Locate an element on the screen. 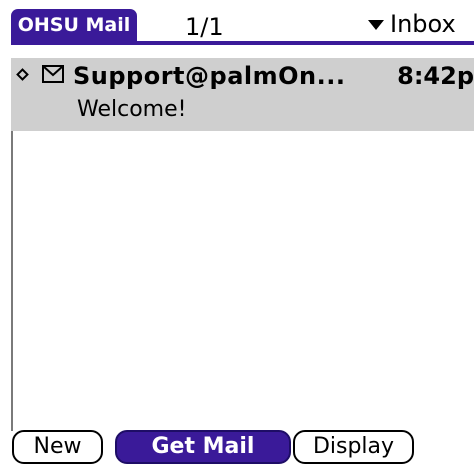 The image size is (474, 468). message-time: 8:42p is located at coordinates (435, 76).